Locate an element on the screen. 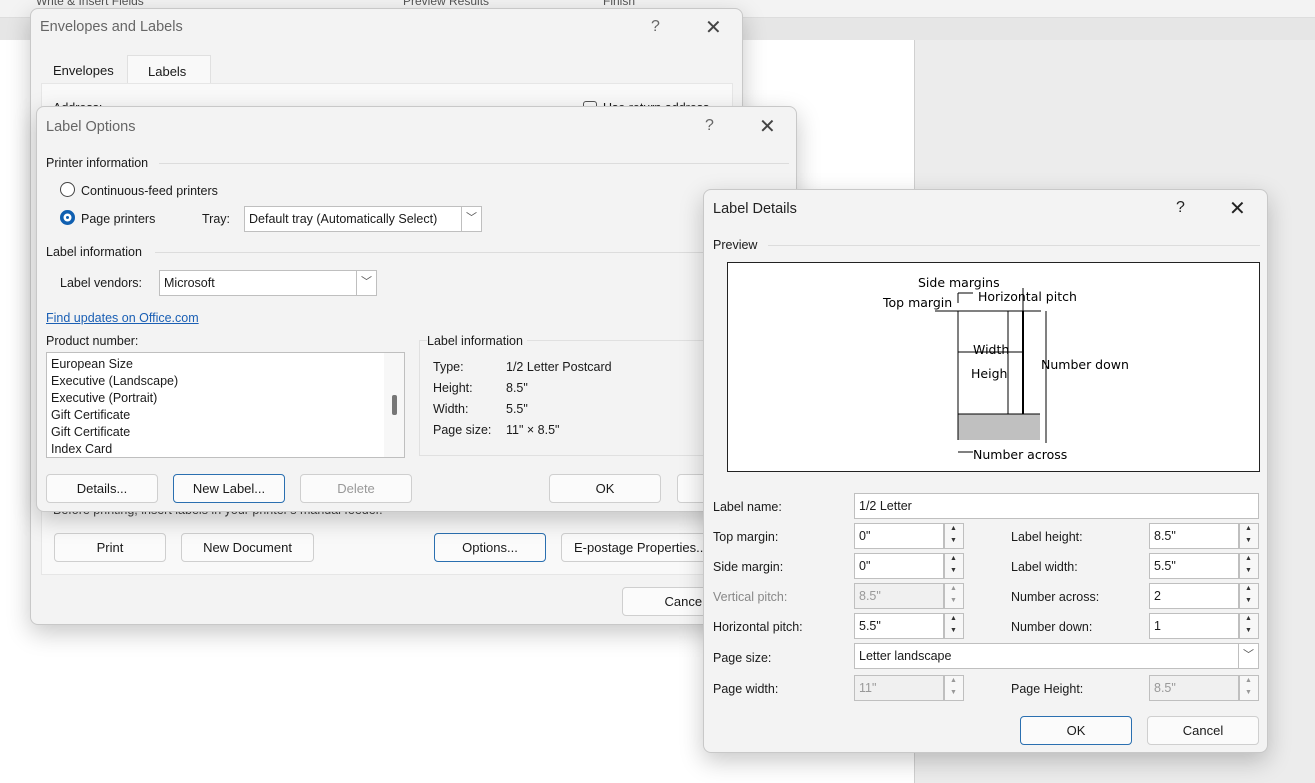 The height and width of the screenshot is (783, 1315). number-across-label: Number across: is located at coordinates (1055, 597).